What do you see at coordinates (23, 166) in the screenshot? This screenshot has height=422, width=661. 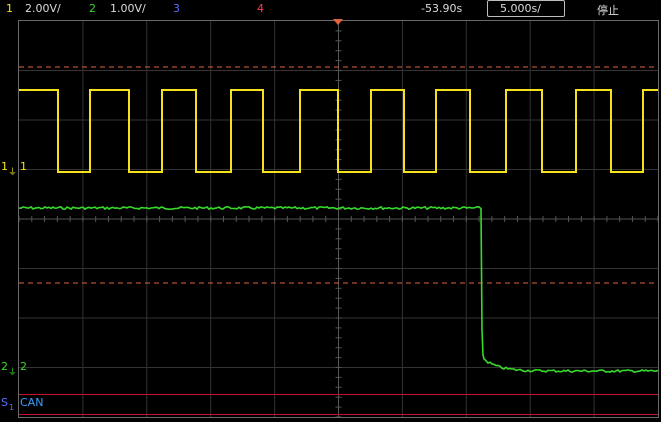 I see `ch1-offset-label: 1` at bounding box center [23, 166].